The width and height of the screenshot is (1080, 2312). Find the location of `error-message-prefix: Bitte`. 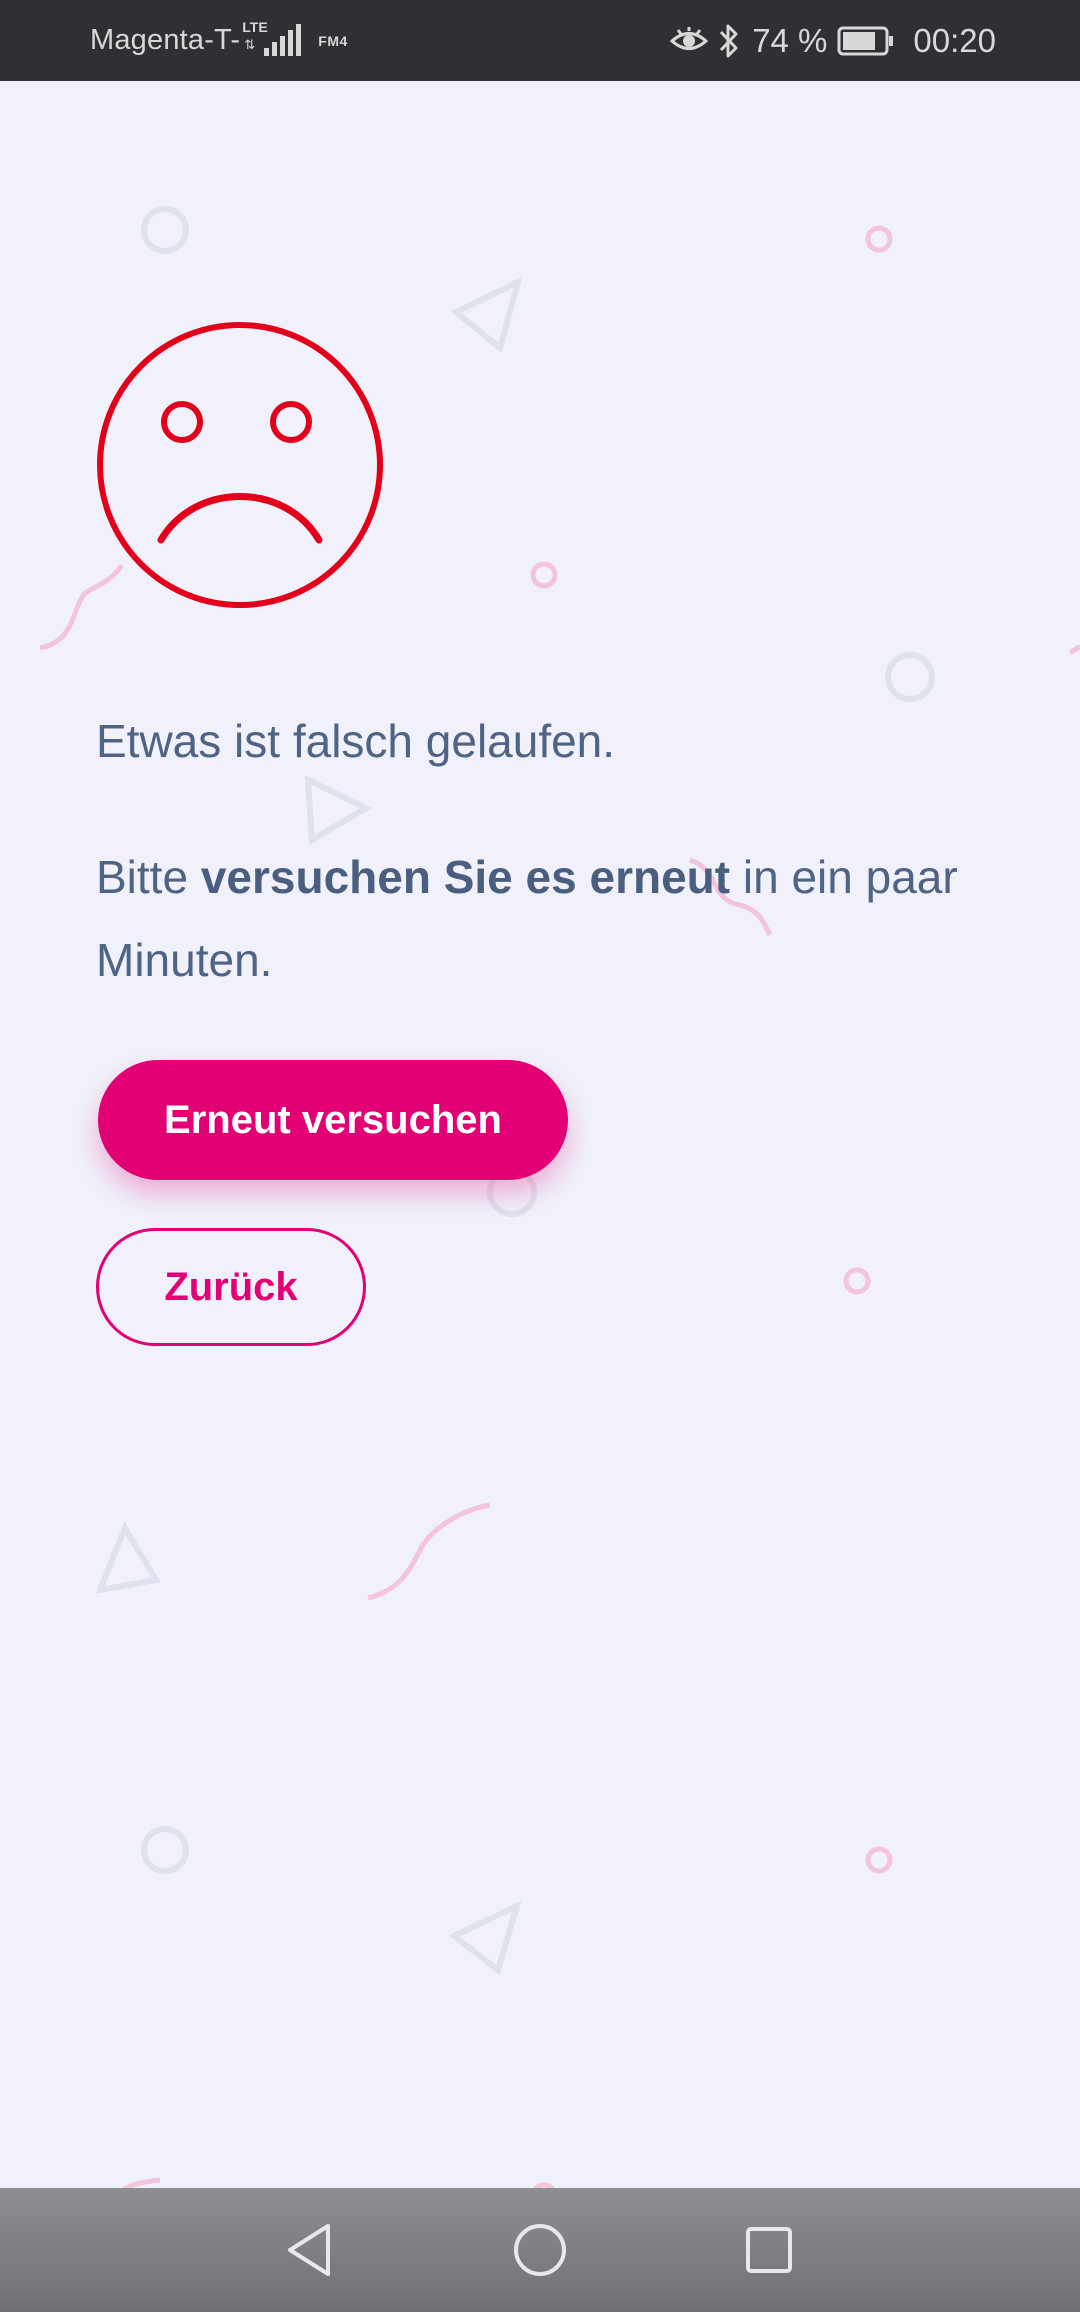

error-message-prefix: Bitte is located at coordinates (148, 877).